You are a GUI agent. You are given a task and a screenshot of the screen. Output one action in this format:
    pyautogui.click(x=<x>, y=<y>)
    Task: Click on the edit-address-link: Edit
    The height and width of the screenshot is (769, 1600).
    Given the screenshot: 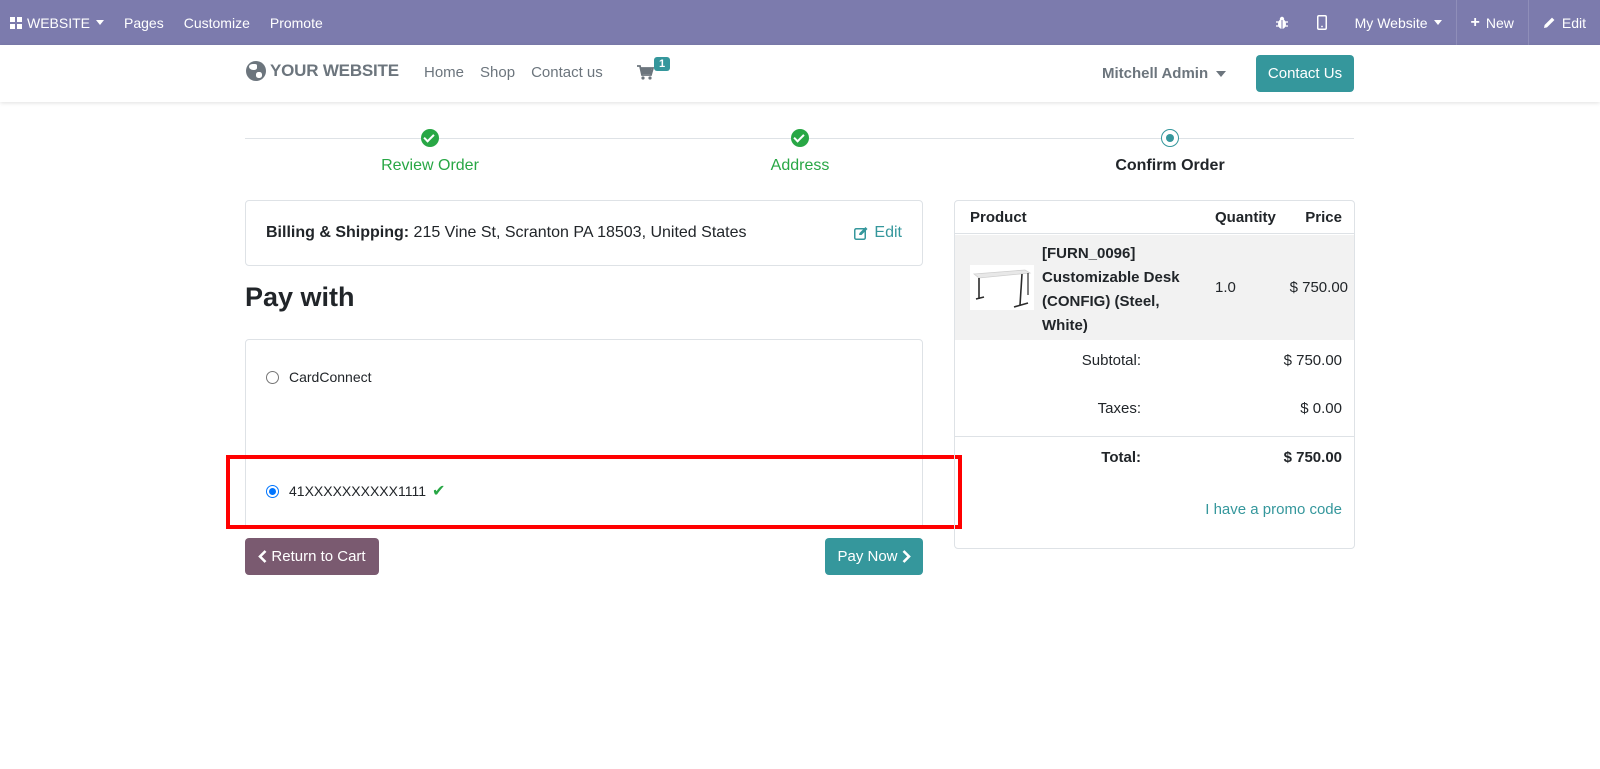 What is the action you would take?
    pyautogui.click(x=878, y=233)
    